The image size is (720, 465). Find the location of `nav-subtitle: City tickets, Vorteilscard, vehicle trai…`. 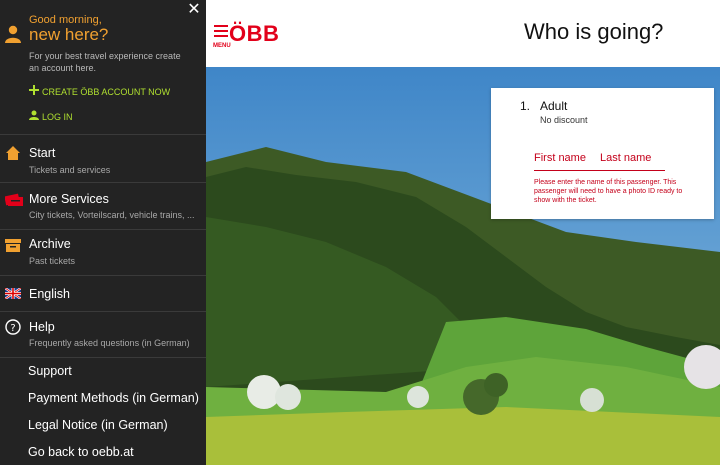

nav-subtitle: City tickets, Vorteilscard, vehicle trai… is located at coordinates (112, 215).